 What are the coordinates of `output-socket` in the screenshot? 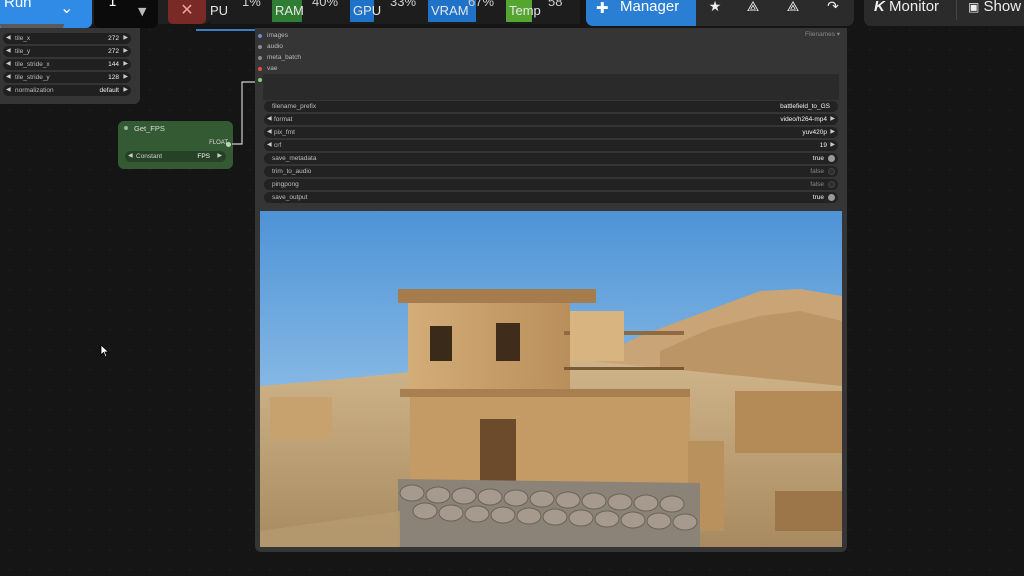 It's located at (228, 144).